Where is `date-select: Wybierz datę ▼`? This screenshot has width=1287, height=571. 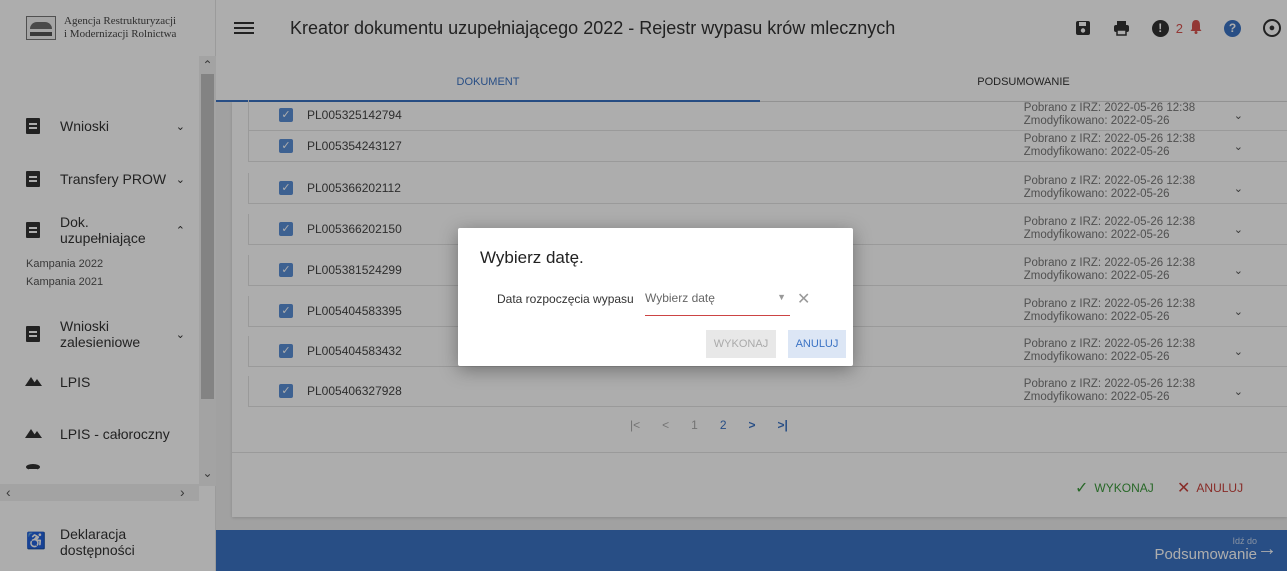
date-select: Wybierz datę ▼ is located at coordinates (717, 302).